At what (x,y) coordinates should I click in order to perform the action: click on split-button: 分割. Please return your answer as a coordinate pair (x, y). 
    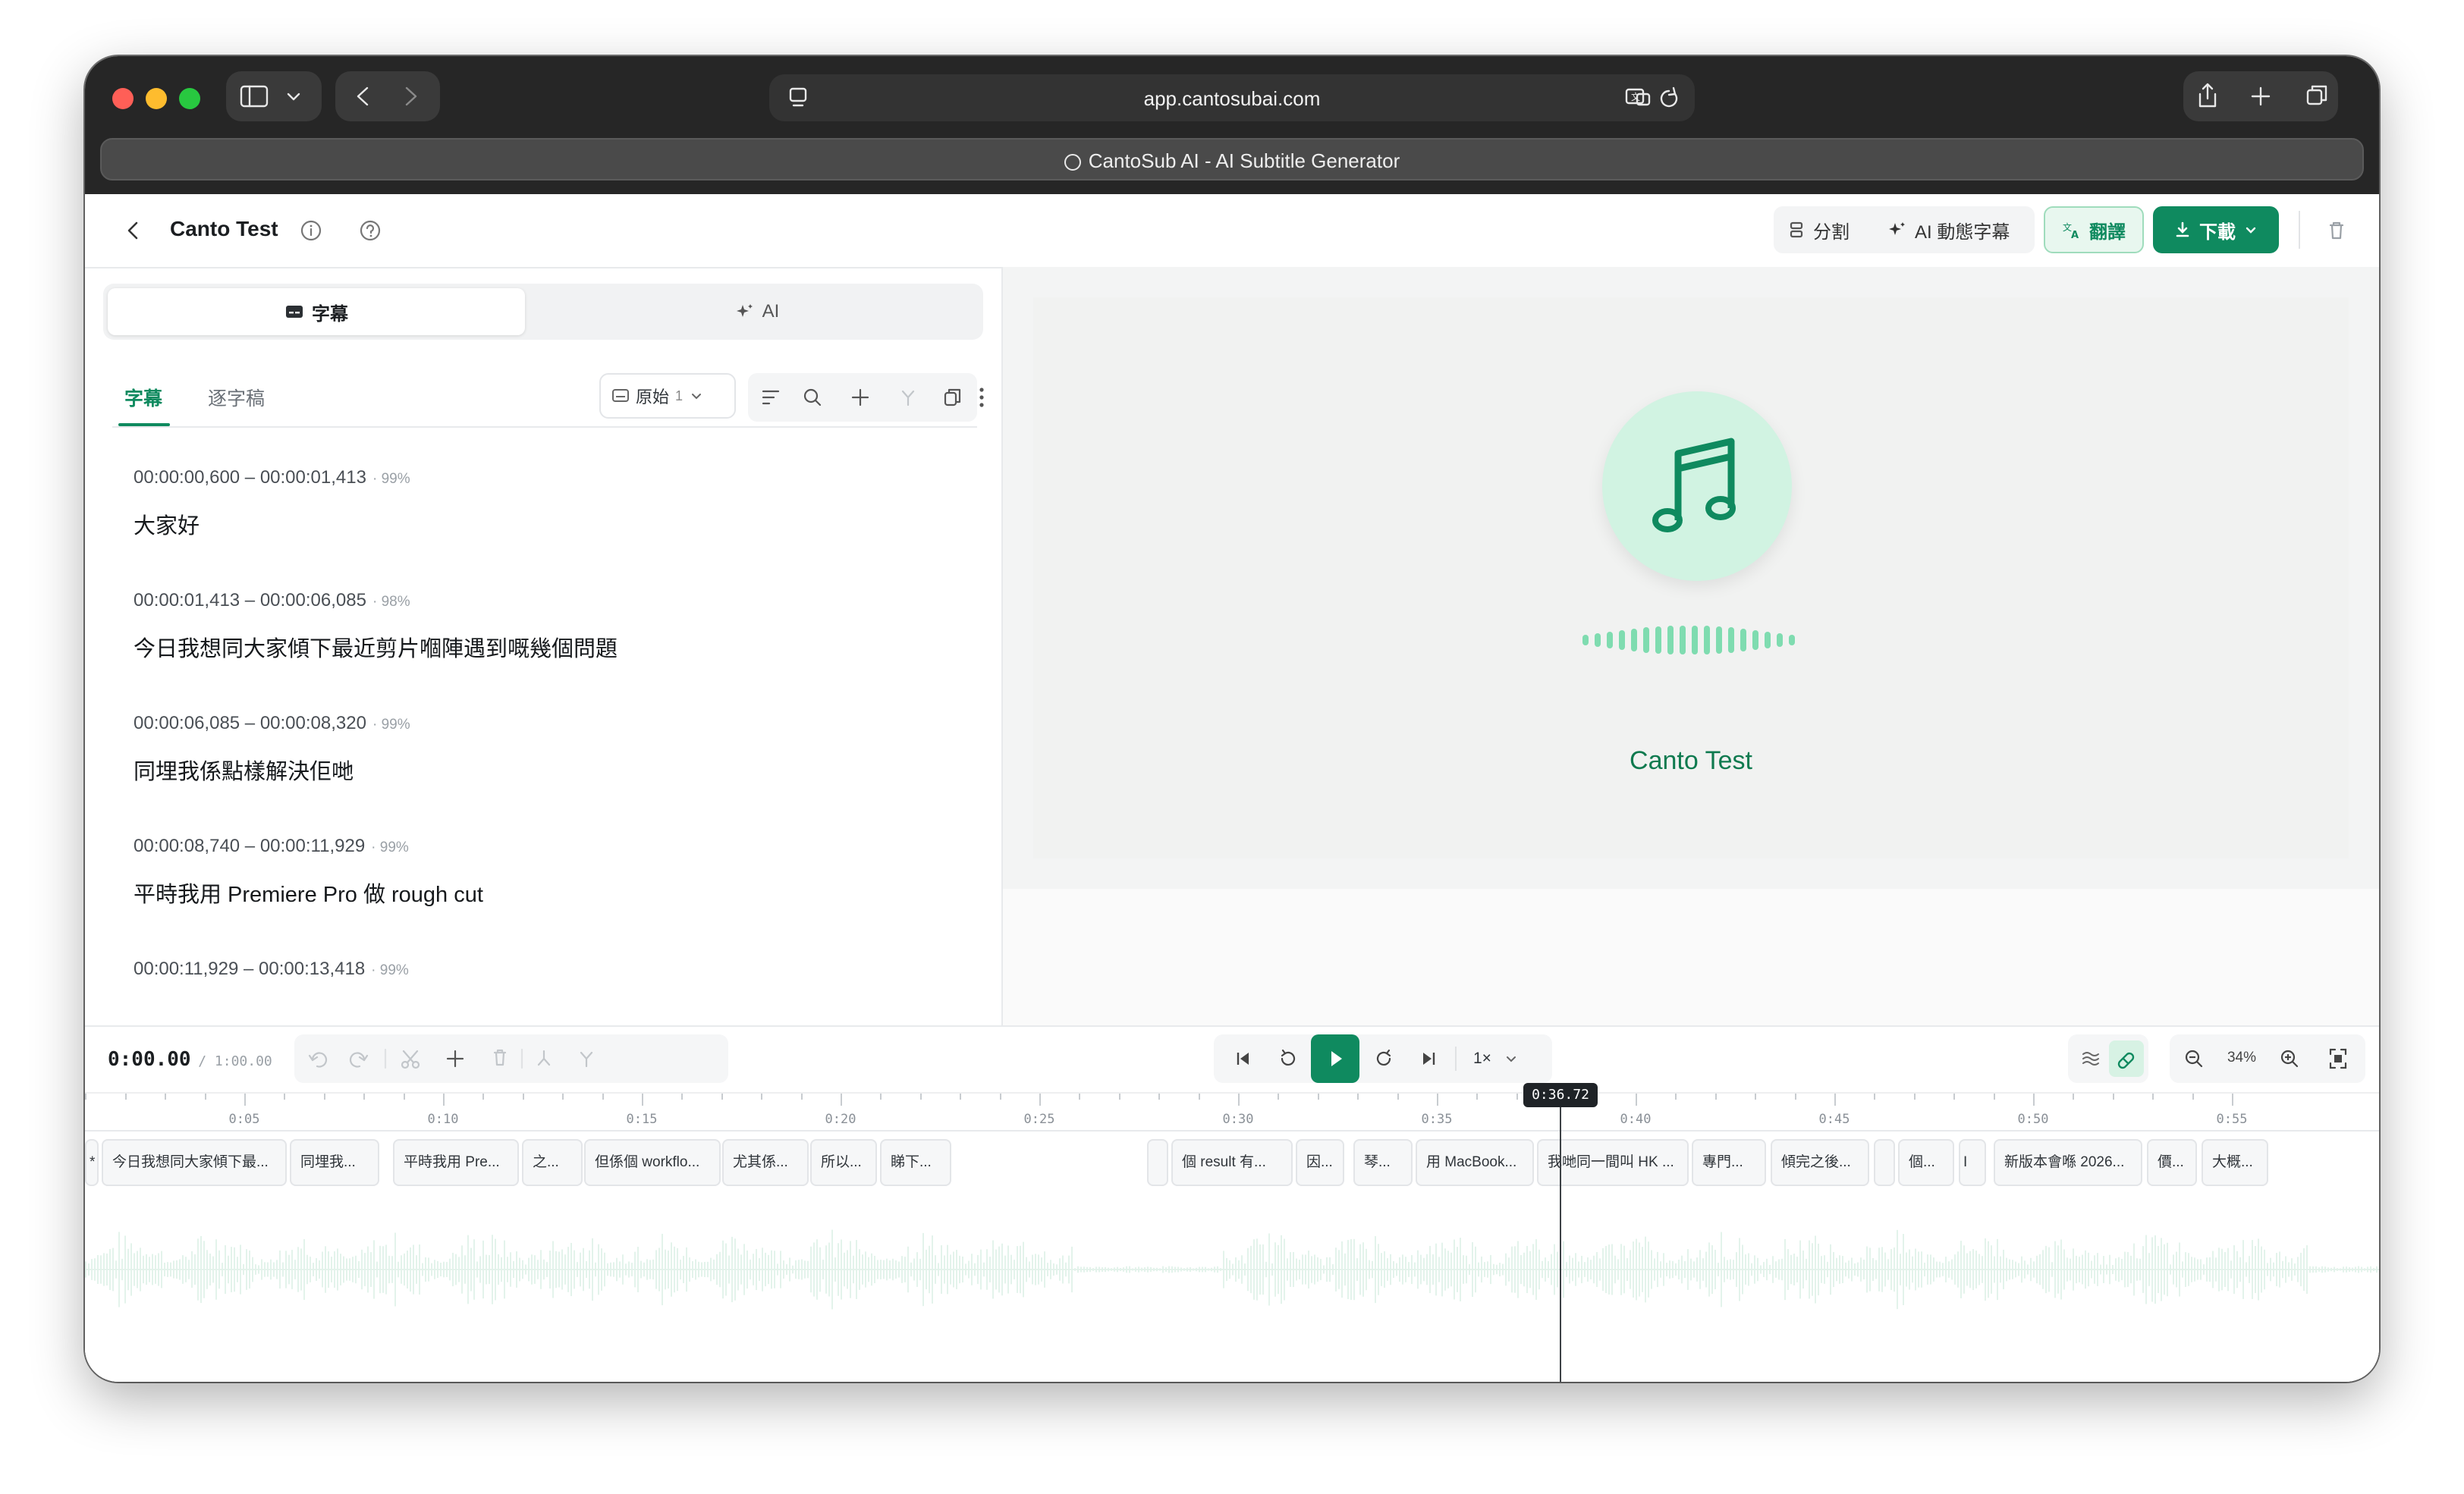
    Looking at the image, I should click on (1818, 229).